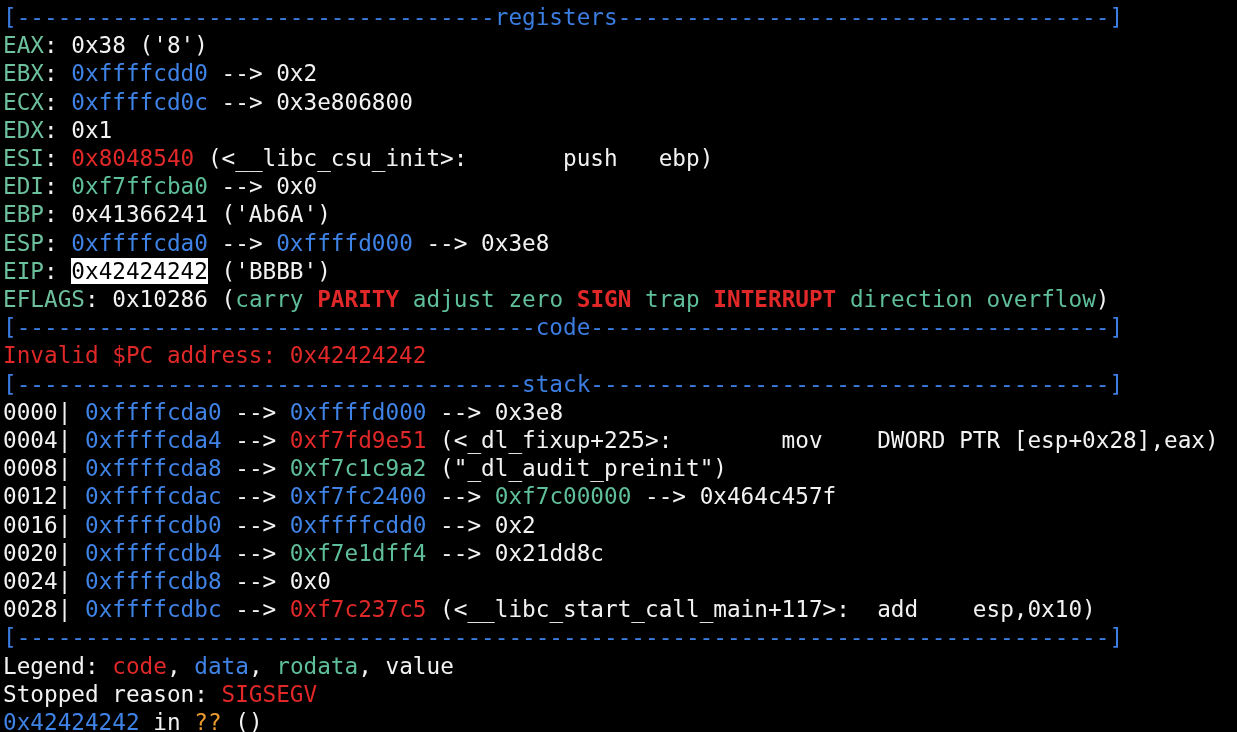 The width and height of the screenshot is (1237, 732). What do you see at coordinates (269, 524) in the screenshot?
I see `terminal-line: 0016| 0xffffcdb0 --> 0xffffcdd0 --> 0x2` at bounding box center [269, 524].